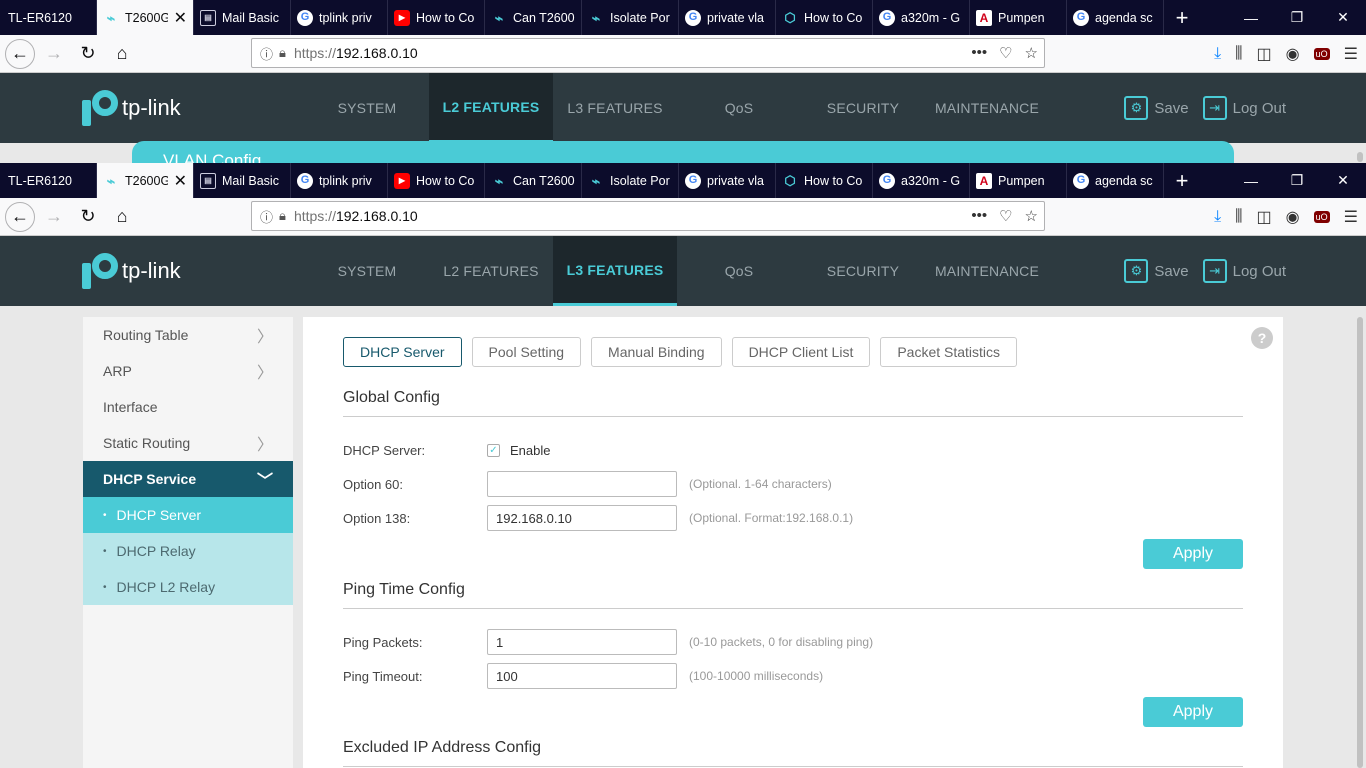  Describe the element at coordinates (801, 352) in the screenshot. I see `subtab-dhcp-client-list: DHCP Client List` at that location.